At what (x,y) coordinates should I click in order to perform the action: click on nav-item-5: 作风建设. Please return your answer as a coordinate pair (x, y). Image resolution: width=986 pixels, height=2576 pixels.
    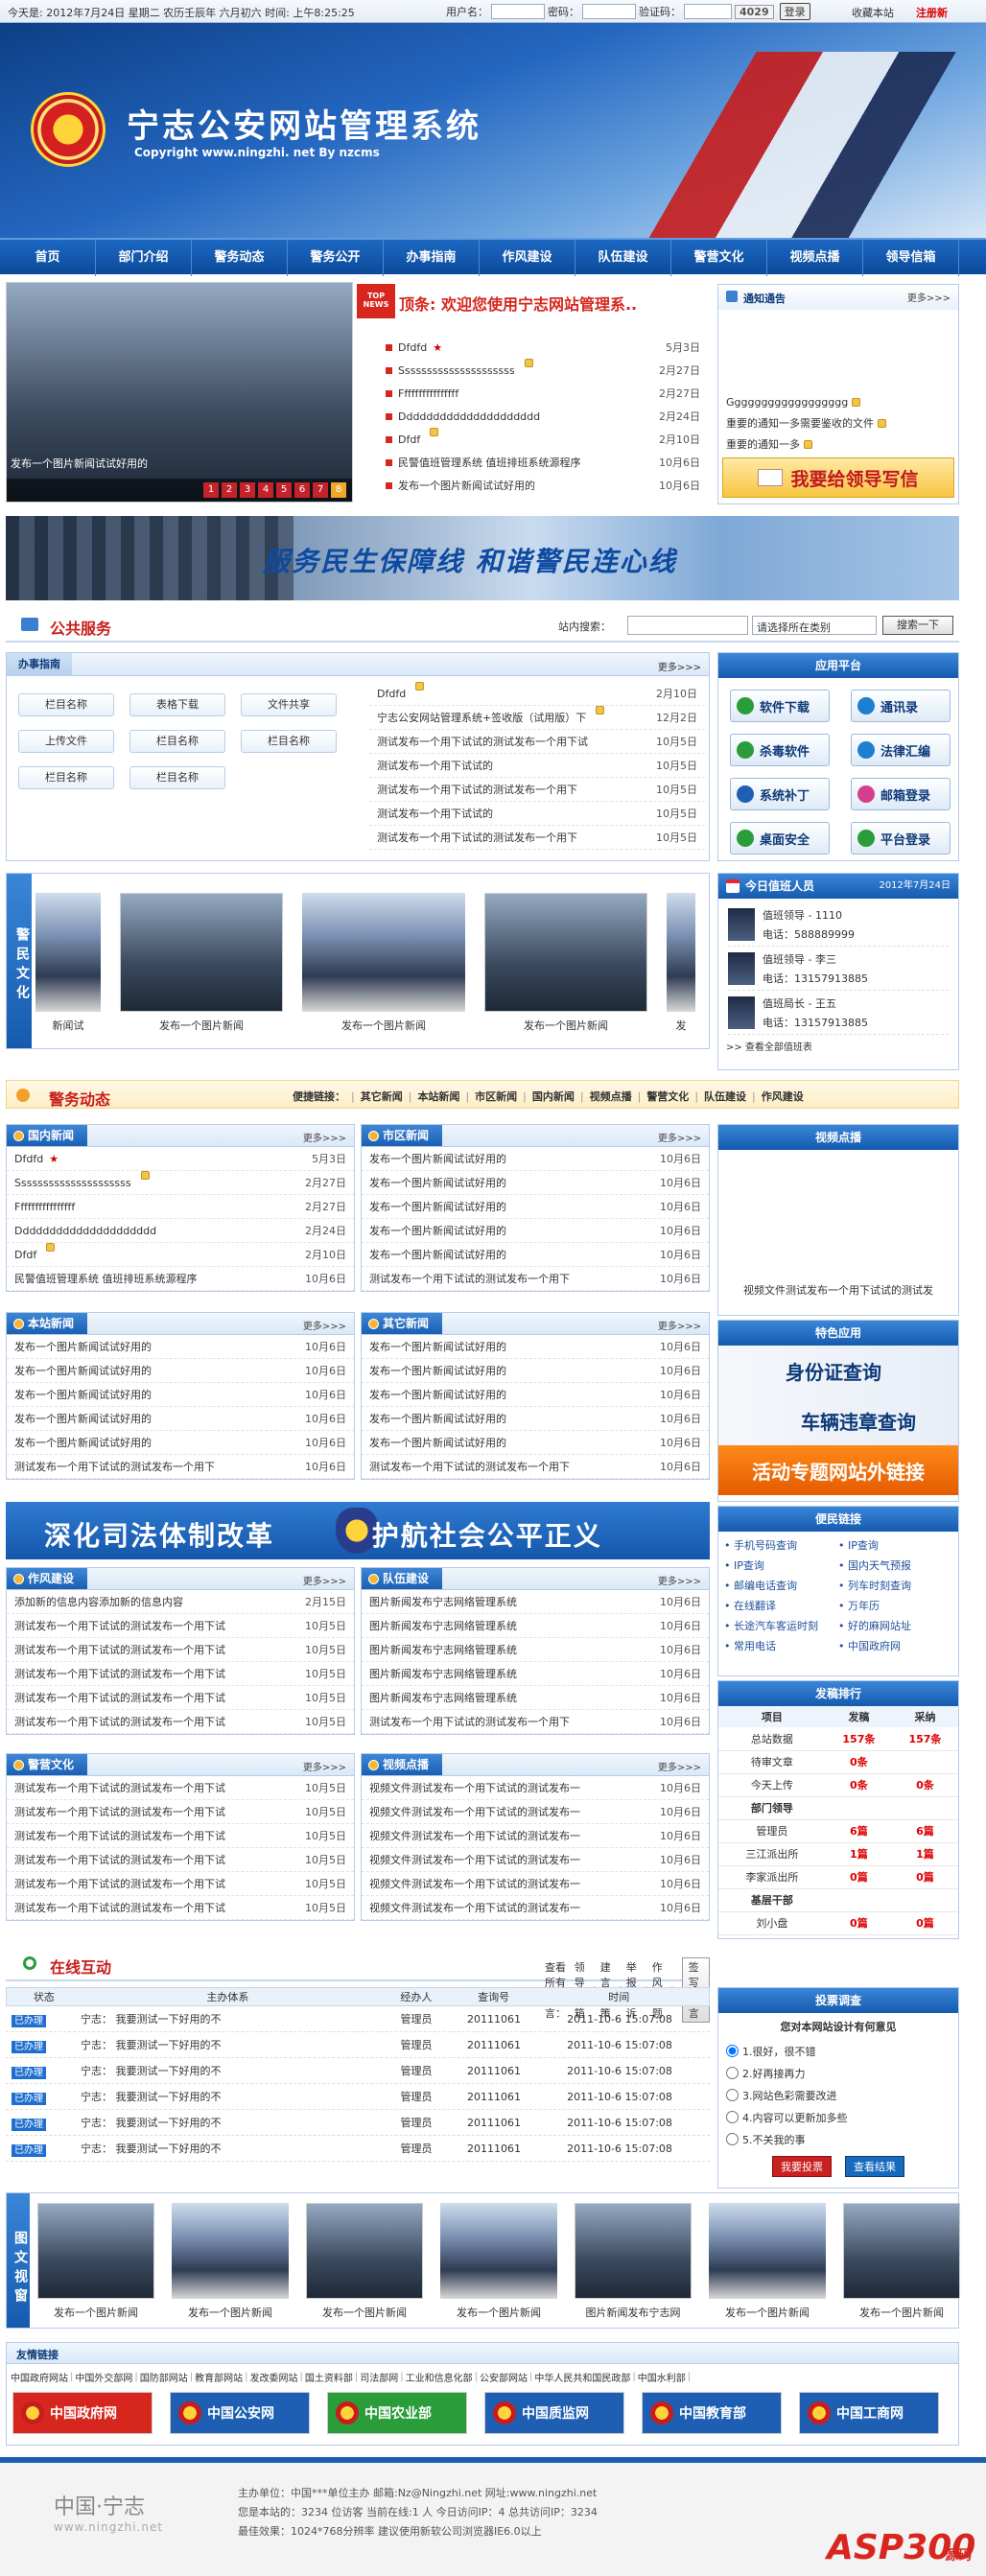
    Looking at the image, I should click on (527, 258).